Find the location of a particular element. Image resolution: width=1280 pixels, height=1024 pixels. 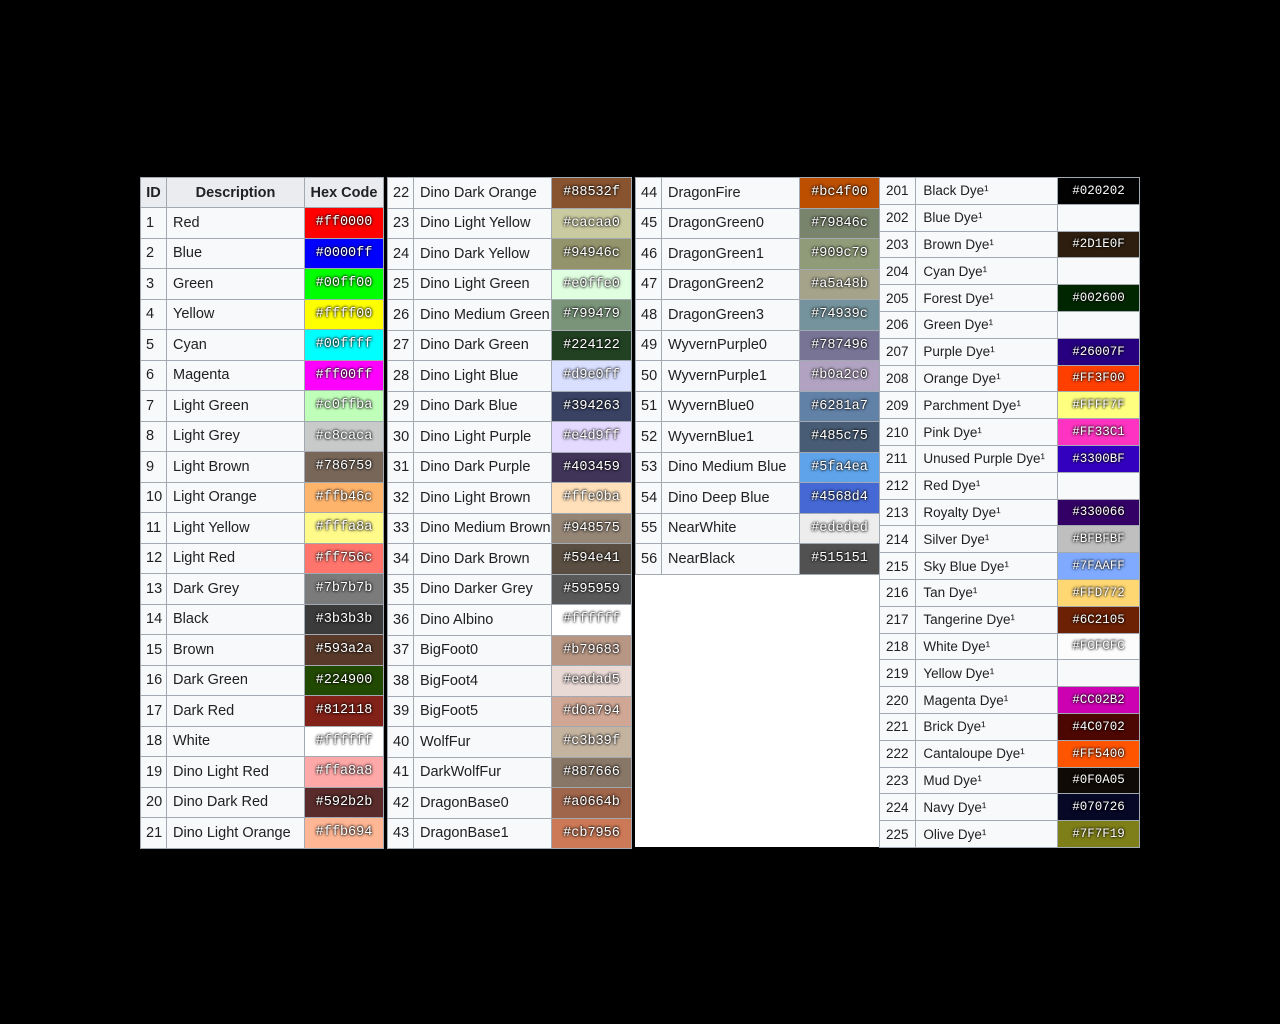

table-row: 7 Light Green #c0ffba is located at coordinates (262, 406).